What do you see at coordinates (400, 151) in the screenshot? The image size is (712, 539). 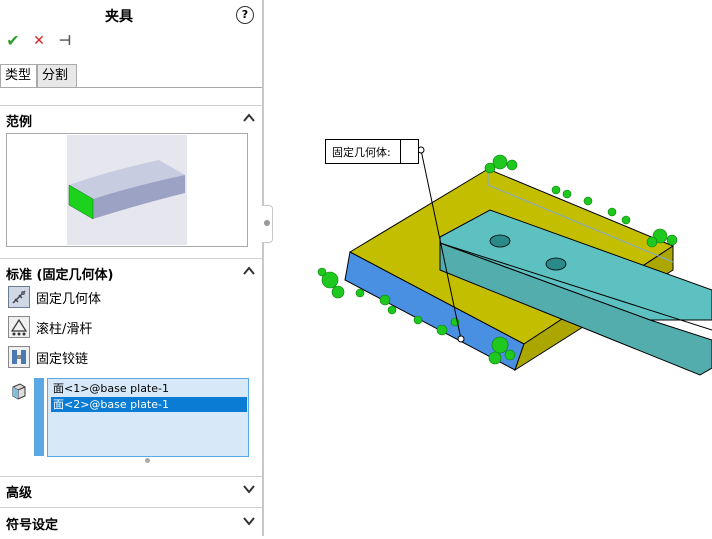 I see `callout-separator` at bounding box center [400, 151].